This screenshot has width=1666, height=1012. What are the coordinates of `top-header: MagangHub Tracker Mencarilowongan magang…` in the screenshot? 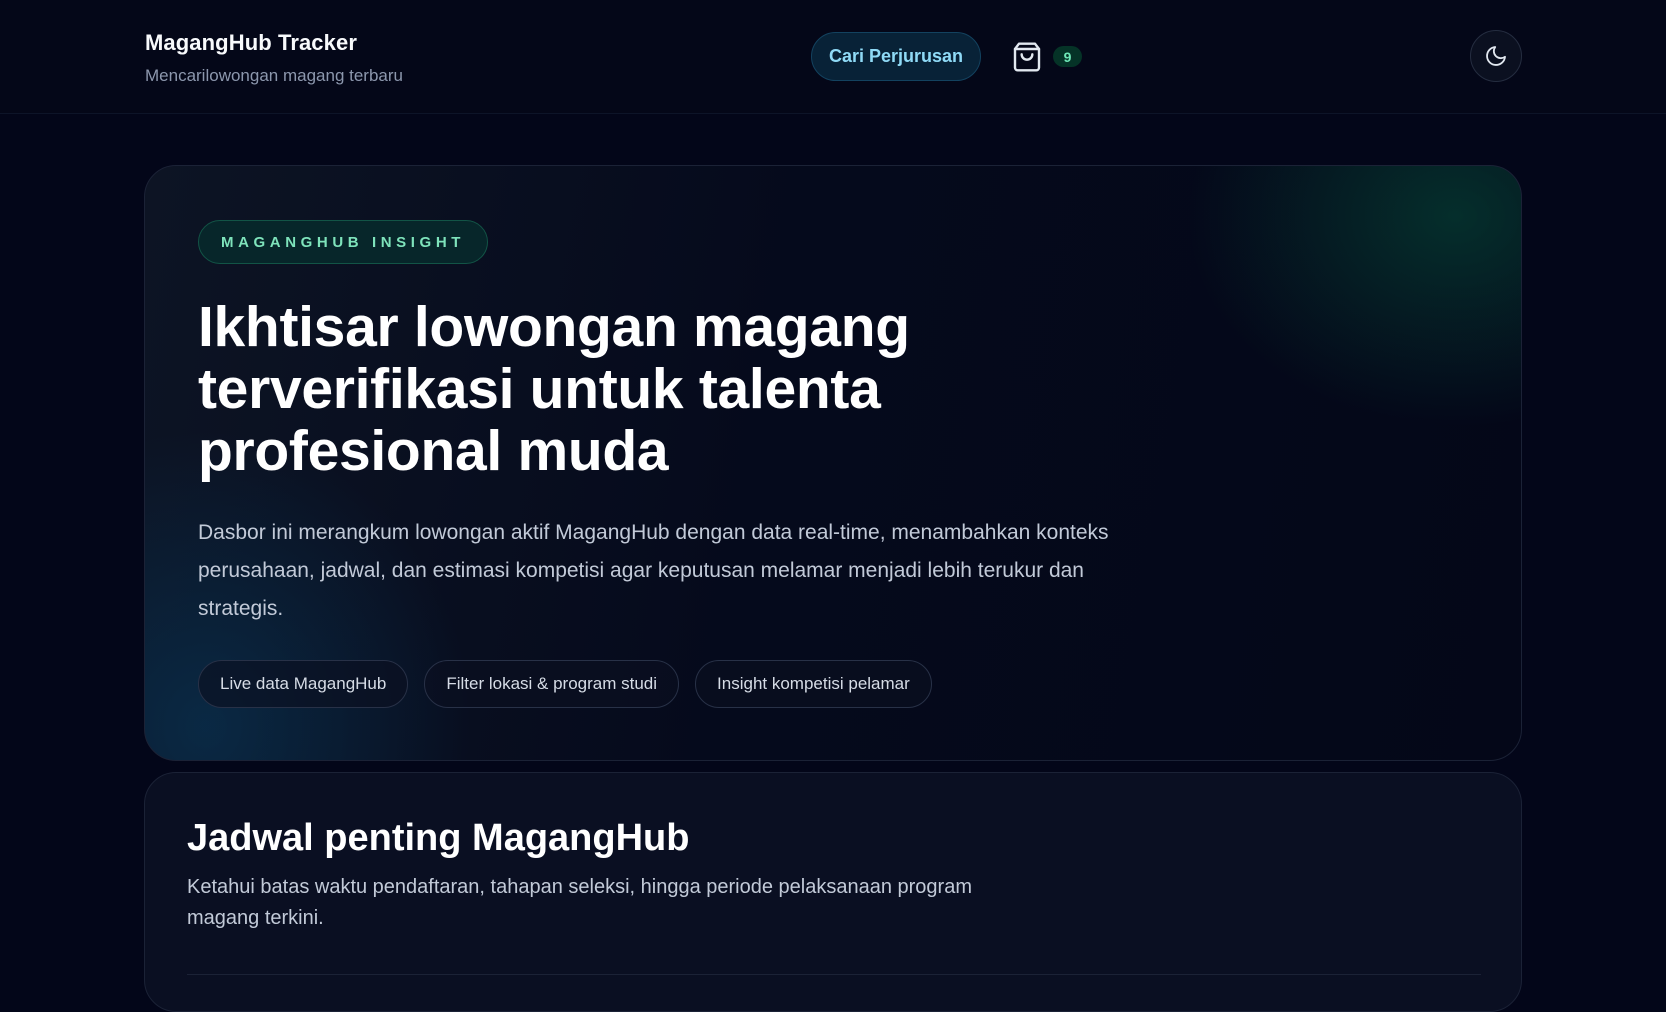 It's located at (833, 57).